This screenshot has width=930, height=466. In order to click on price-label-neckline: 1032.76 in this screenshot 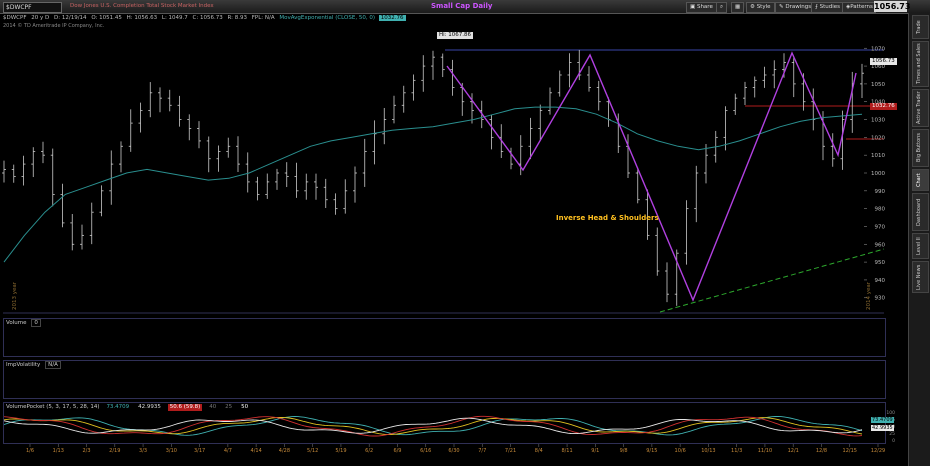, I will do `click(883, 106)`.